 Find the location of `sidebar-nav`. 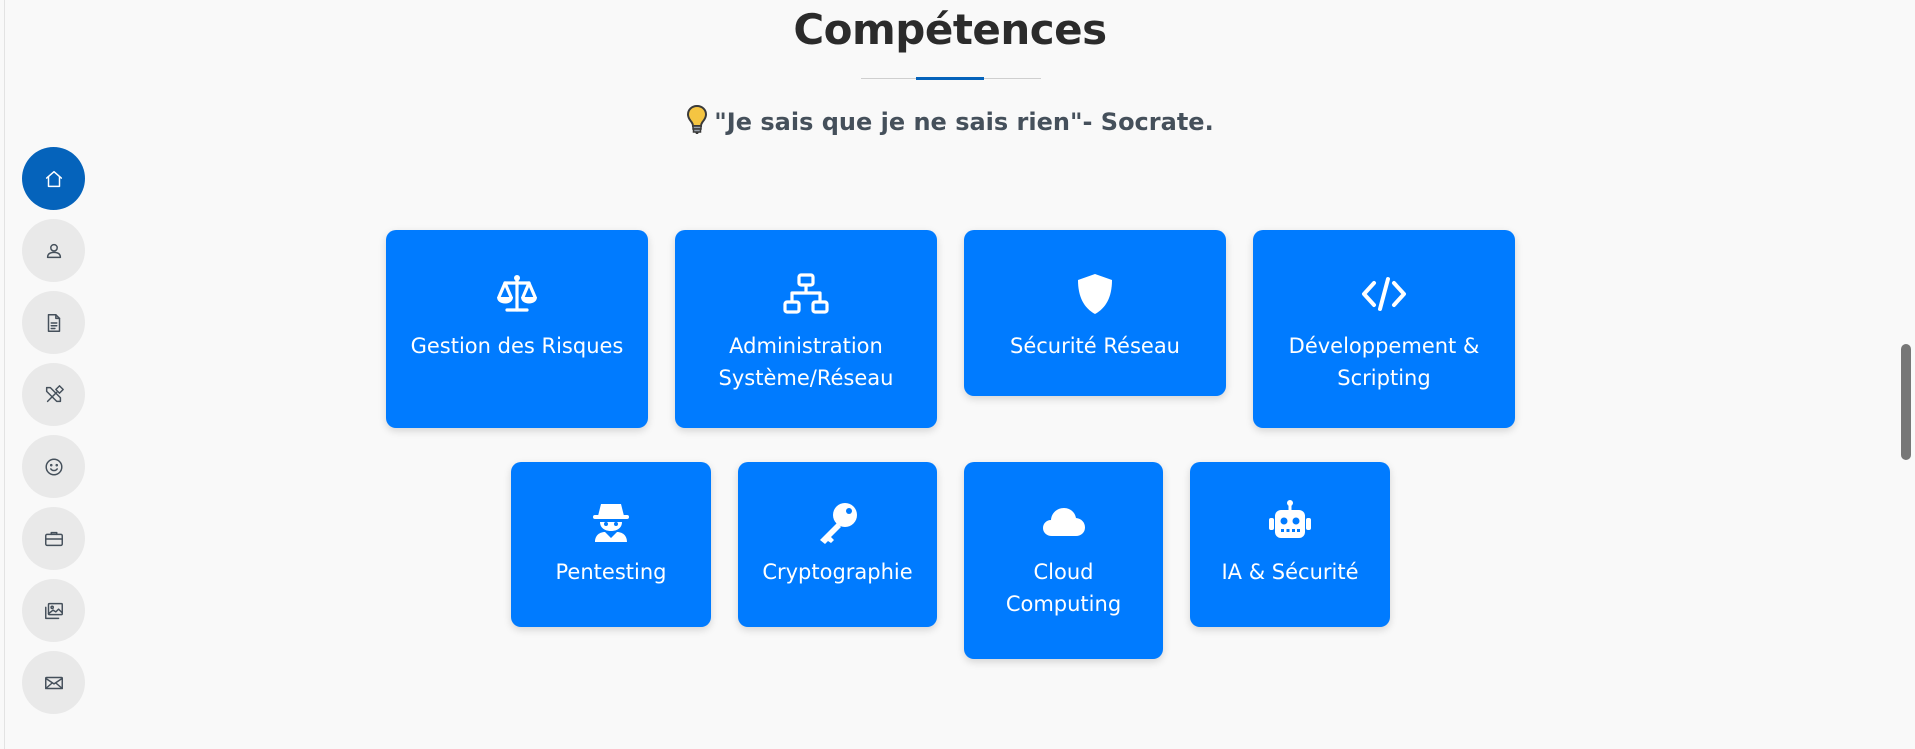

sidebar-nav is located at coordinates (53, 435).